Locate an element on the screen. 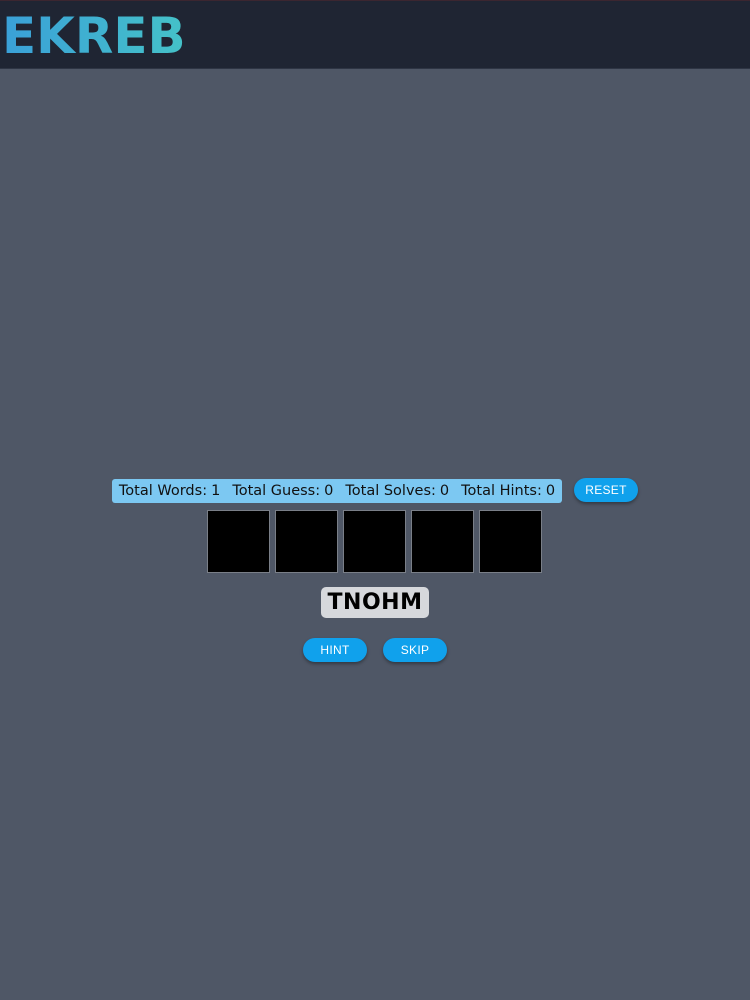 The height and width of the screenshot is (1000, 750). stat-total-words: Total Words: 1 is located at coordinates (169, 491).